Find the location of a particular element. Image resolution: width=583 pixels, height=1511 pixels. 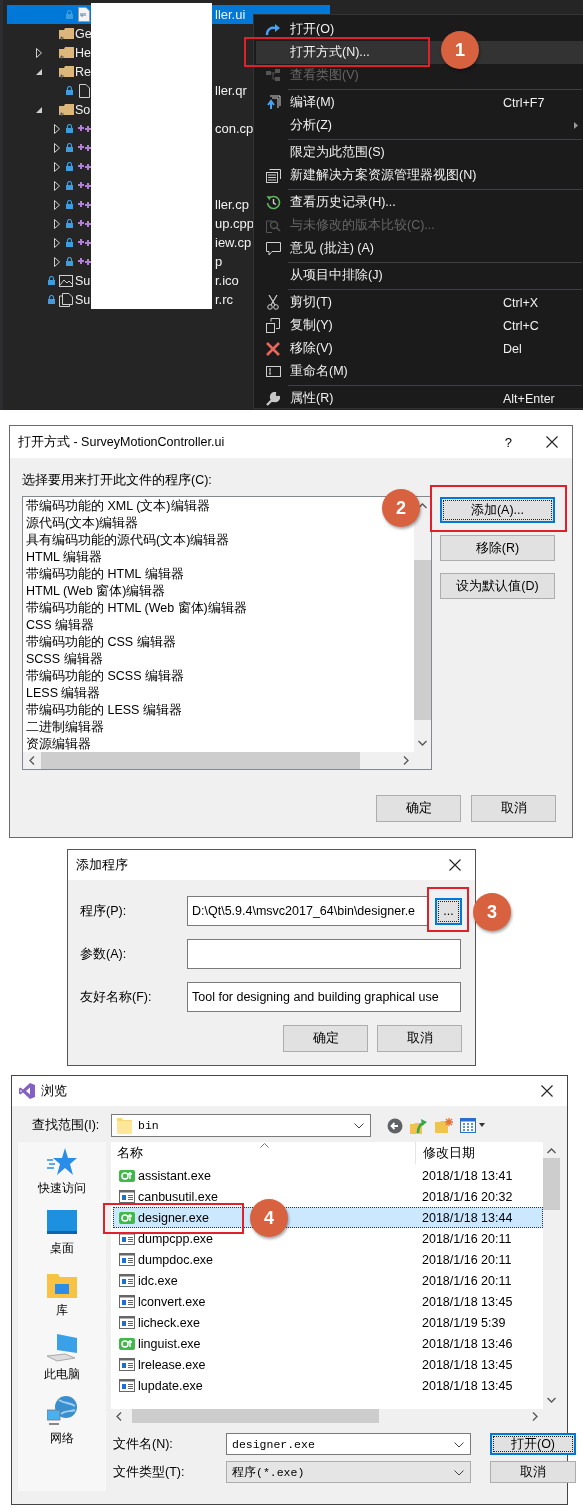

file-name: lconvert.exe is located at coordinates (172, 1301).